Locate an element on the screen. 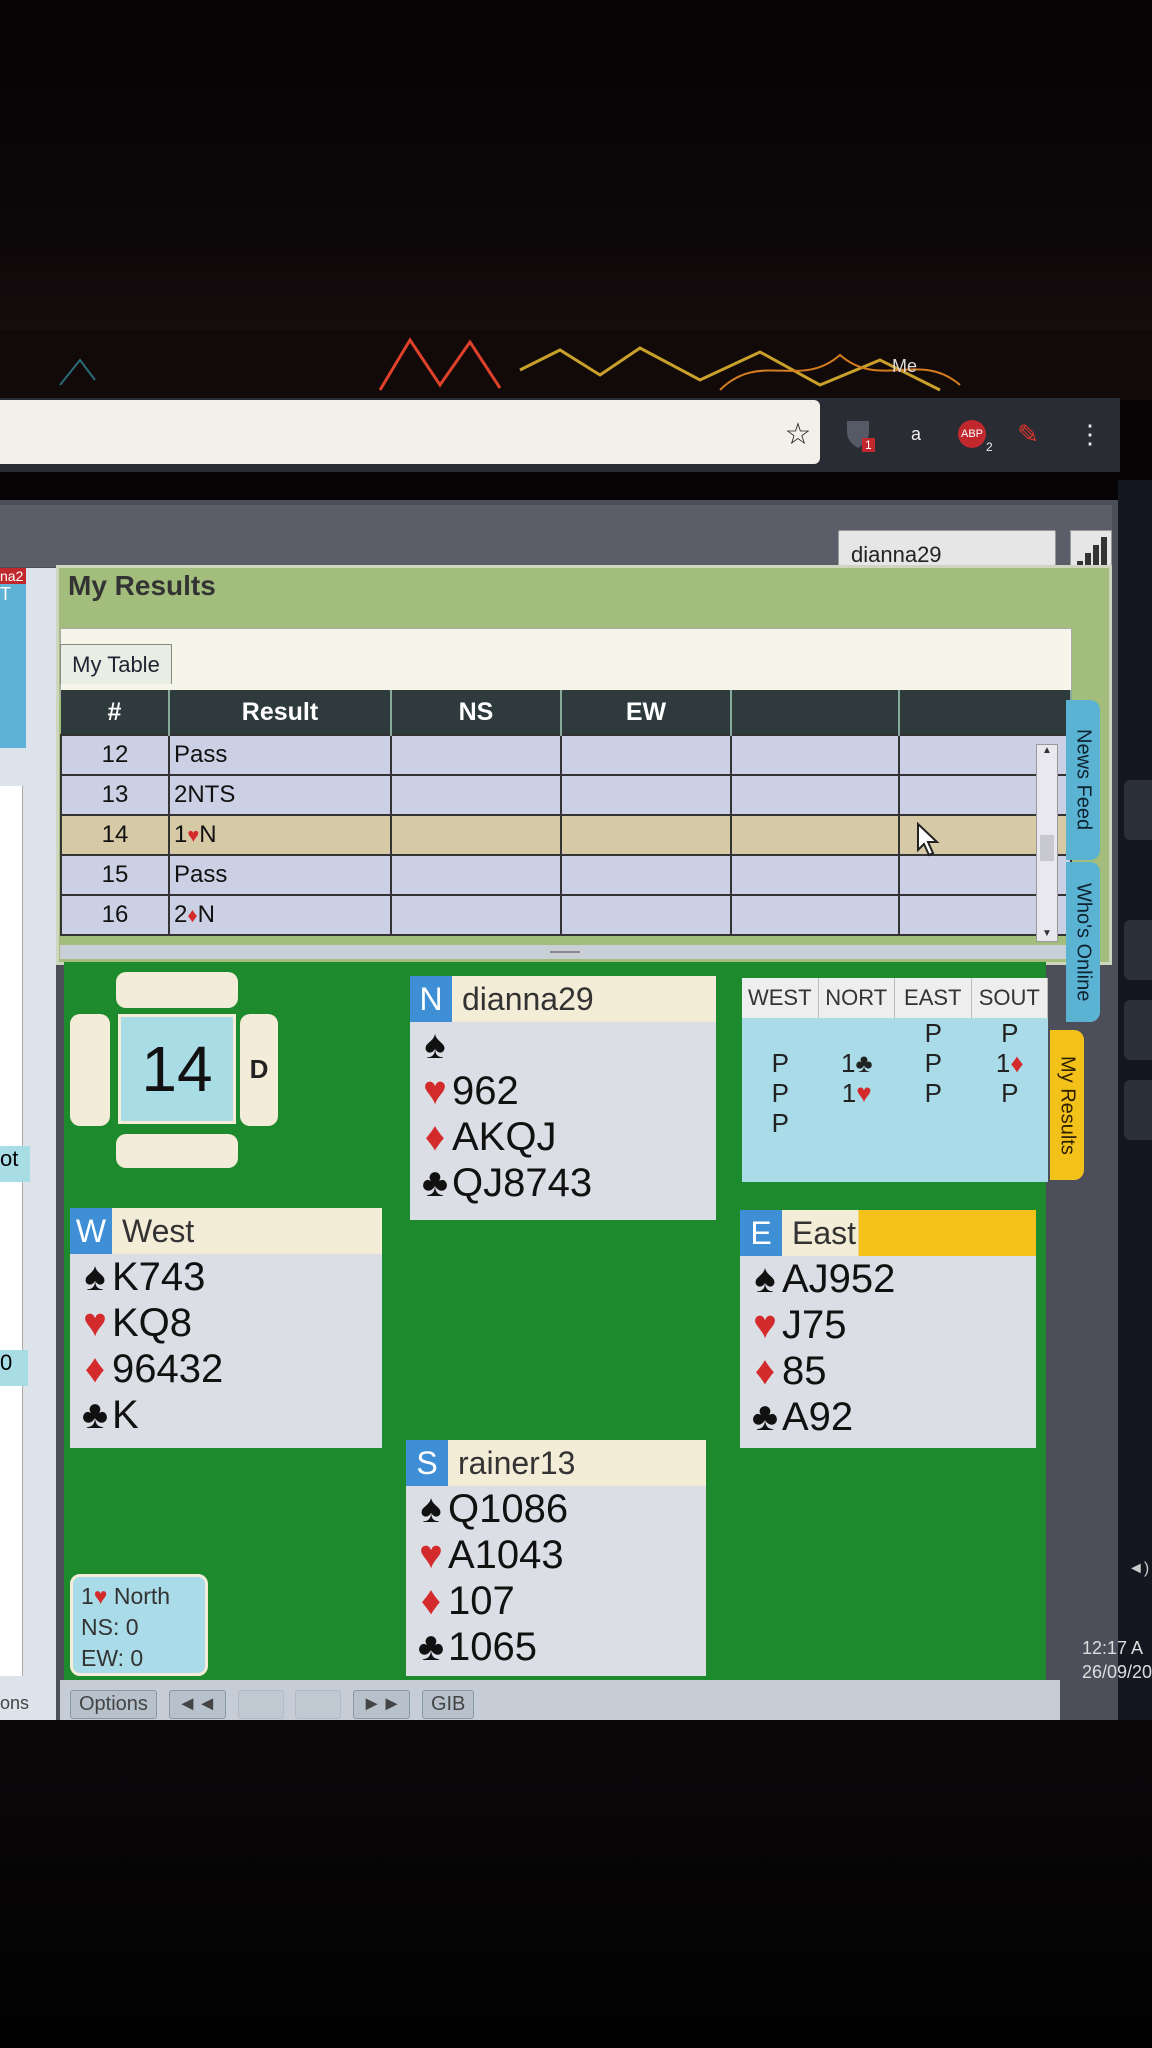 This screenshot has width=1152, height=2048. table-row: 12 Pass is located at coordinates (566, 755).